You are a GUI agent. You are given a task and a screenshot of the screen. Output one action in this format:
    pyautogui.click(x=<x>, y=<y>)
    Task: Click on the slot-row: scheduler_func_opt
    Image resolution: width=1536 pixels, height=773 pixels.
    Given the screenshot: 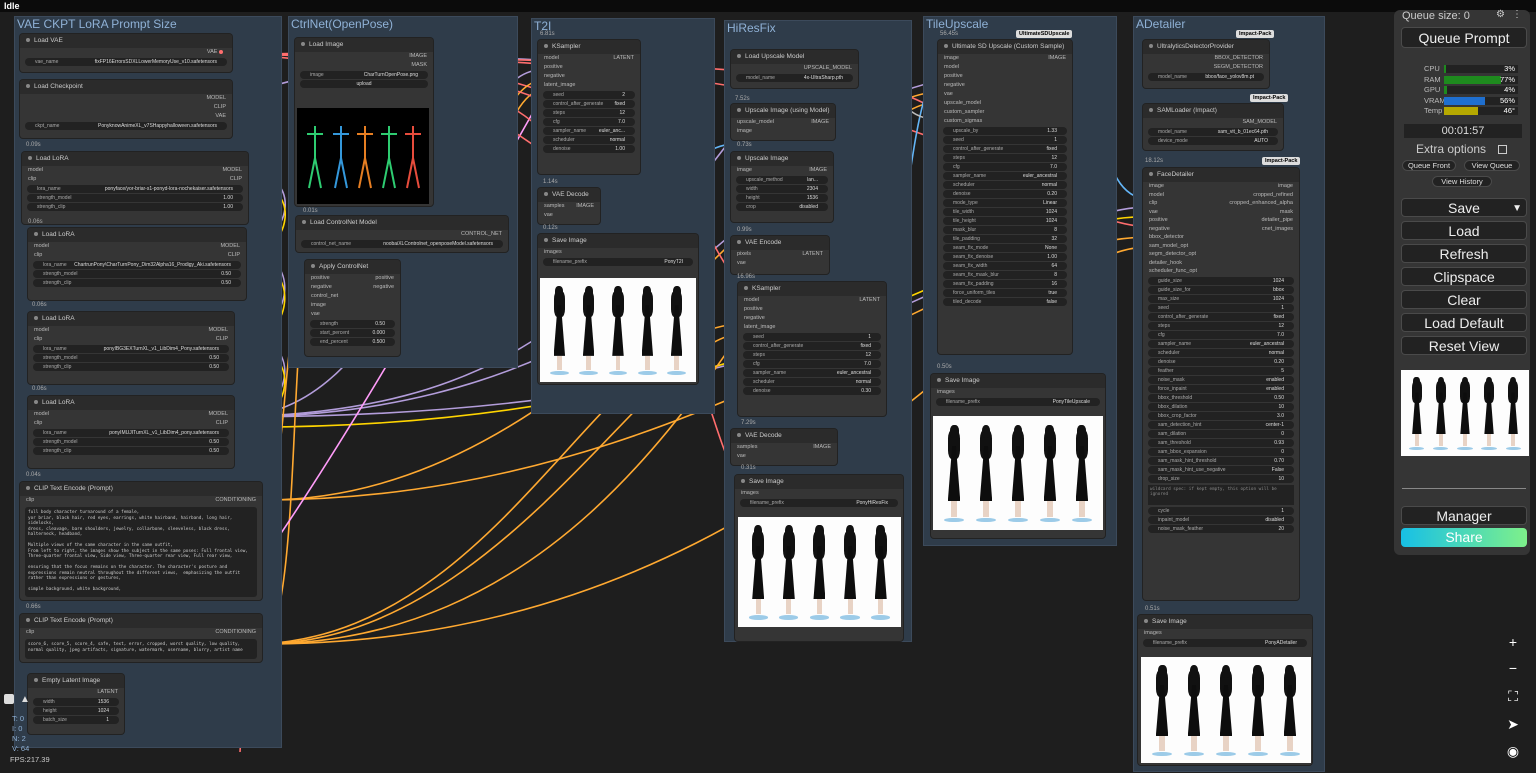 What is the action you would take?
    pyautogui.click(x=1221, y=271)
    